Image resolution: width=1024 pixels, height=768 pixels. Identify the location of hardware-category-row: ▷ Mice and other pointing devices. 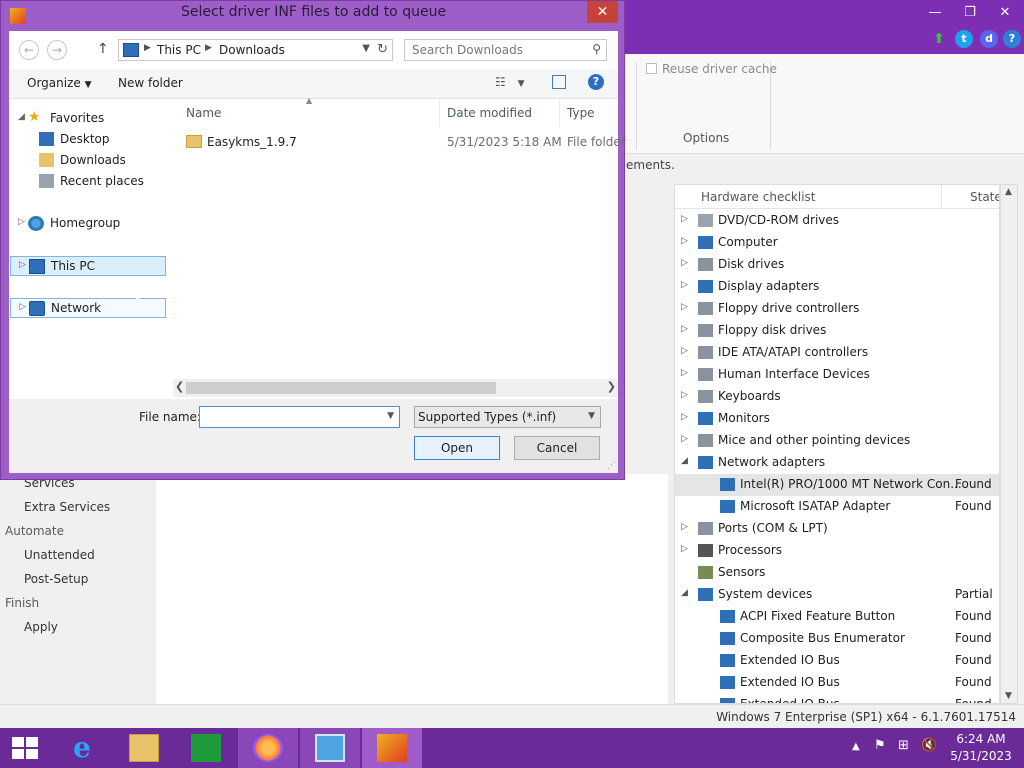
(837, 441).